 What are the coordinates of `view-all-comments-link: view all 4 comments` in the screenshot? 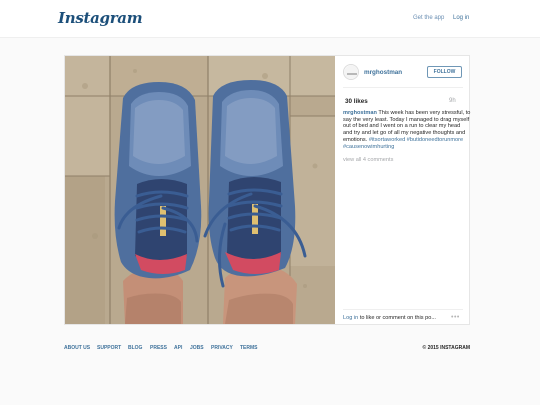 It's located at (368, 160).